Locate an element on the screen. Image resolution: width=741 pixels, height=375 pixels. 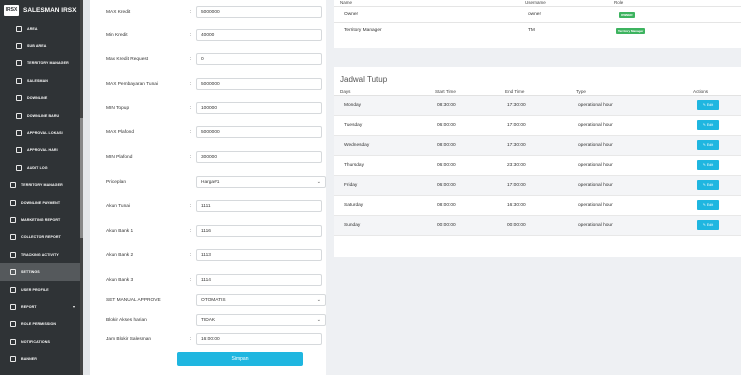
column-header: Role is located at coordinates (619, 2).